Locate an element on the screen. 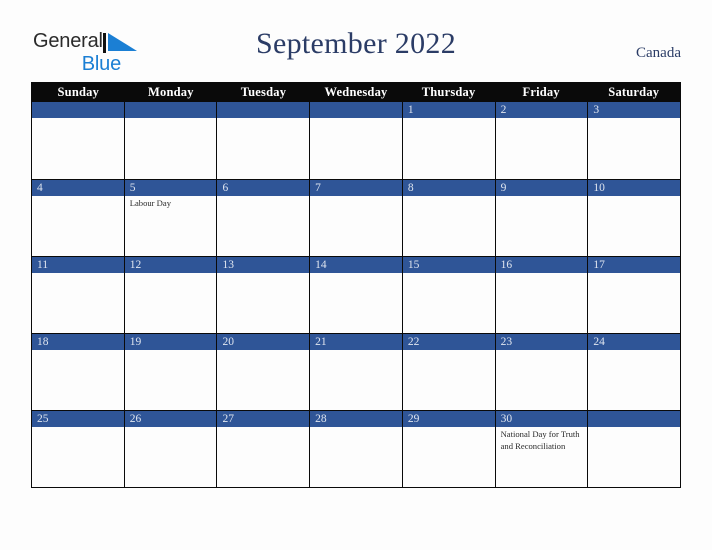 The height and width of the screenshot is (550, 712). dow-saturday: Saturday is located at coordinates (634, 92).